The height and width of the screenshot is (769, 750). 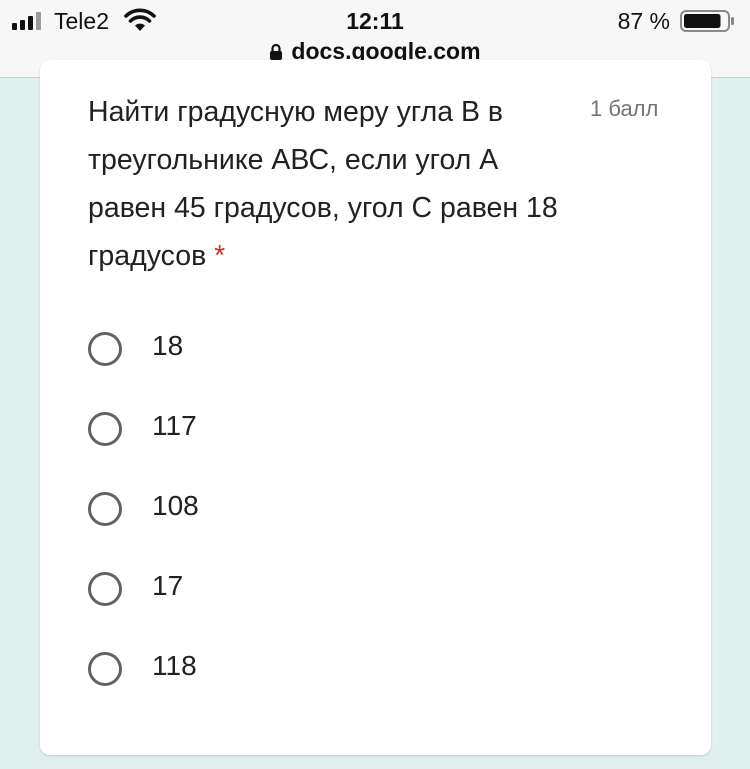 What do you see at coordinates (174, 665) in the screenshot?
I see `option-label: 118` at bounding box center [174, 665].